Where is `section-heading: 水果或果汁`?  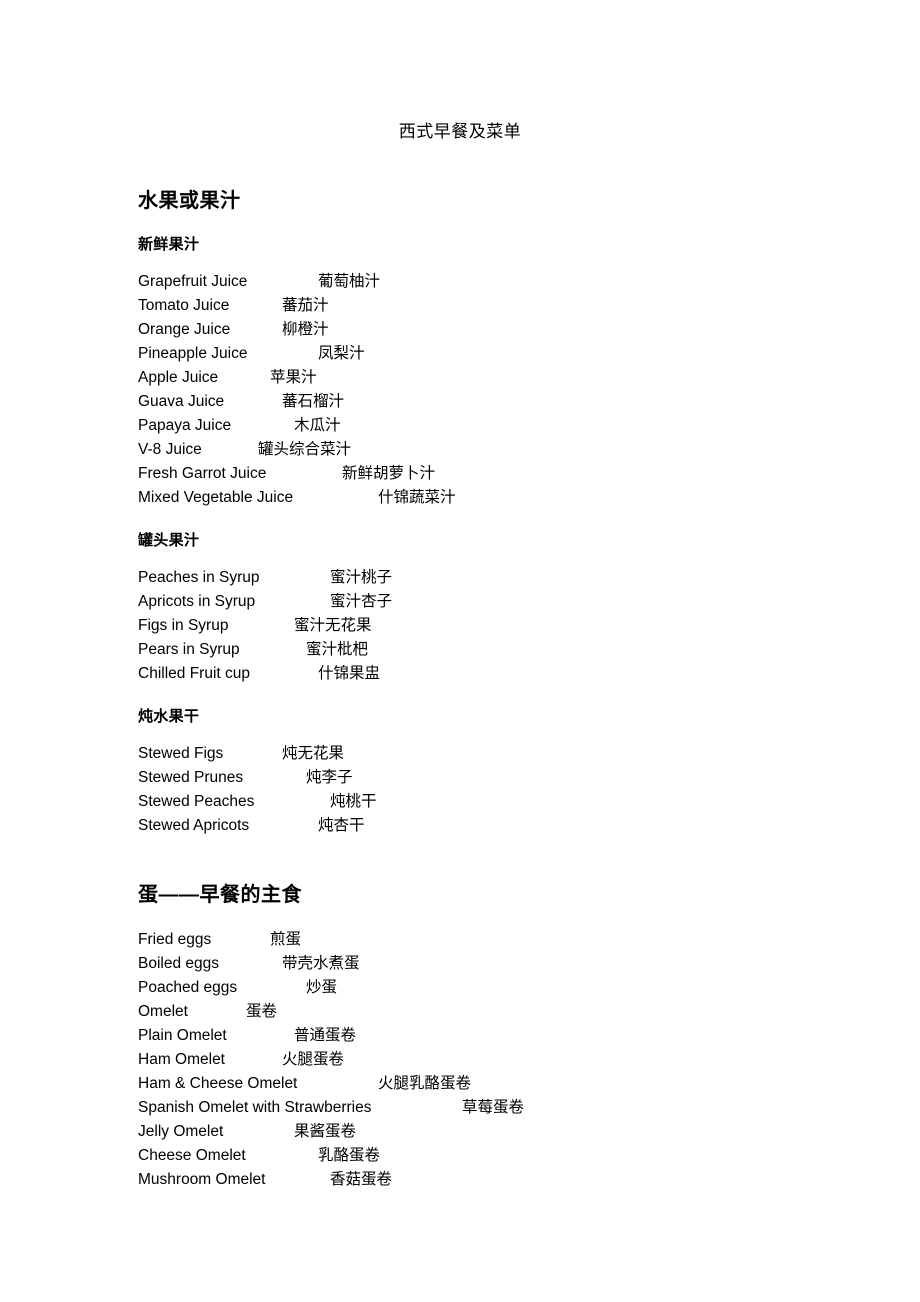 section-heading: 水果或果汁 is located at coordinates (189, 201).